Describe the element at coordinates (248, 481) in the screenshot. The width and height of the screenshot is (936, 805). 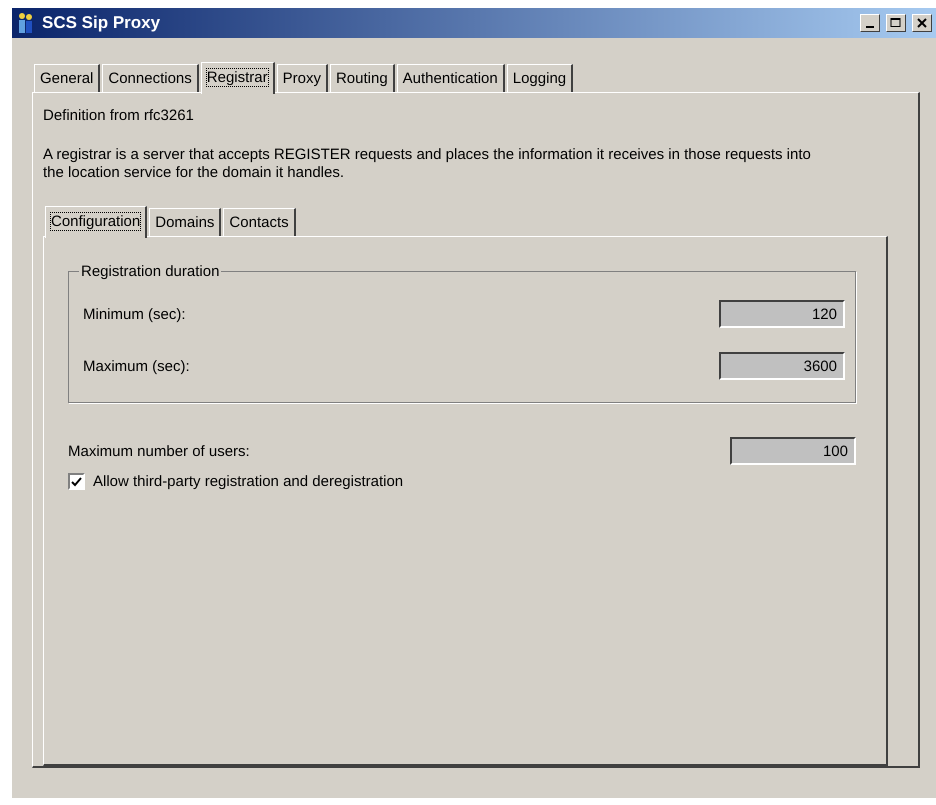
I see `checkbox-label: Allow third-party registration and deregistration` at that location.